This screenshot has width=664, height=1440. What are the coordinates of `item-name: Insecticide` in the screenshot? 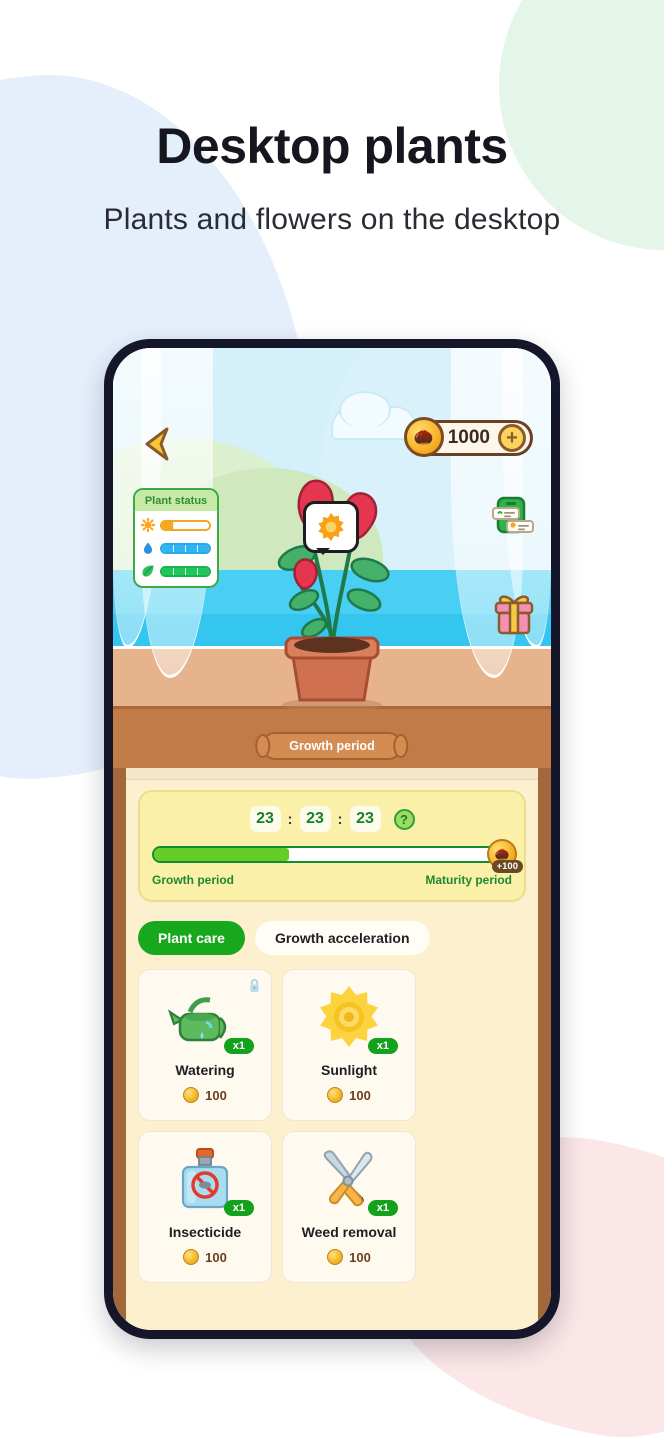 It's located at (205, 1232).